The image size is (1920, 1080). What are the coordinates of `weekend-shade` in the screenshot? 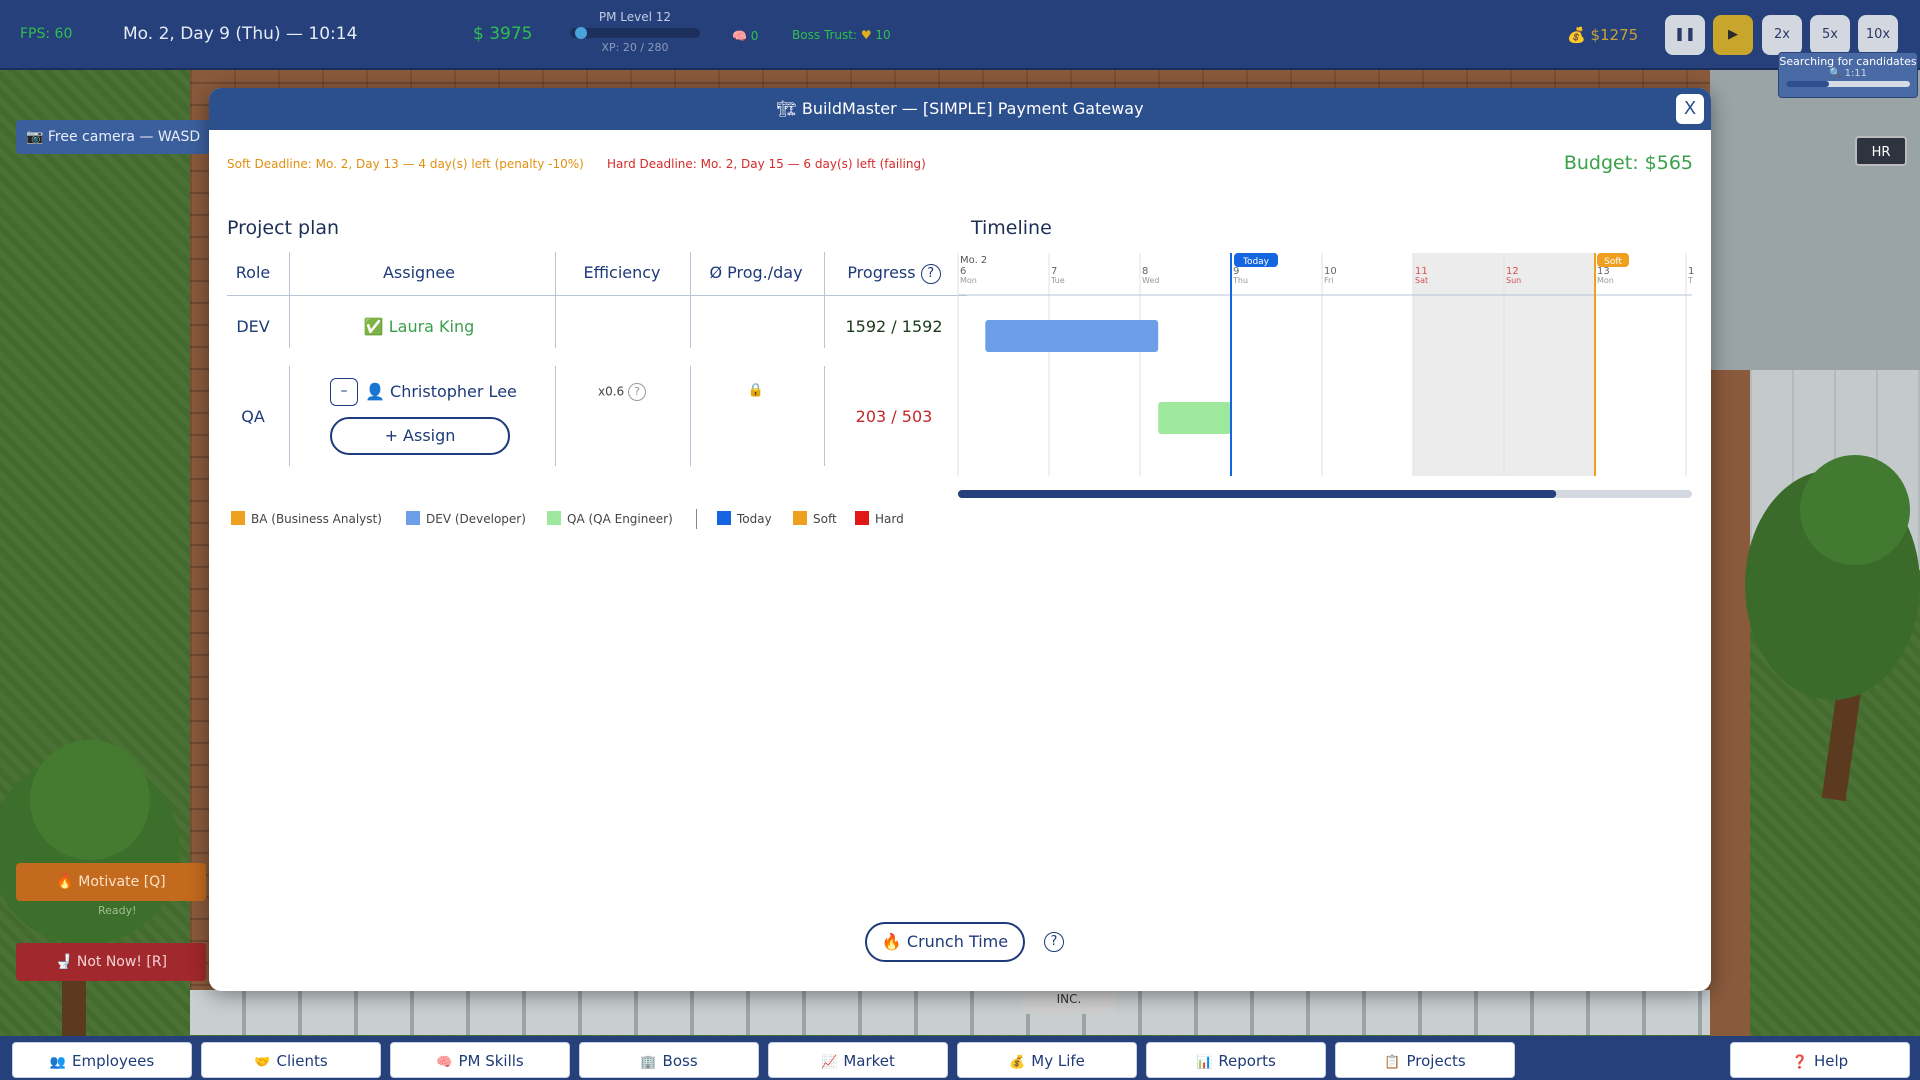 It's located at (1549, 364).